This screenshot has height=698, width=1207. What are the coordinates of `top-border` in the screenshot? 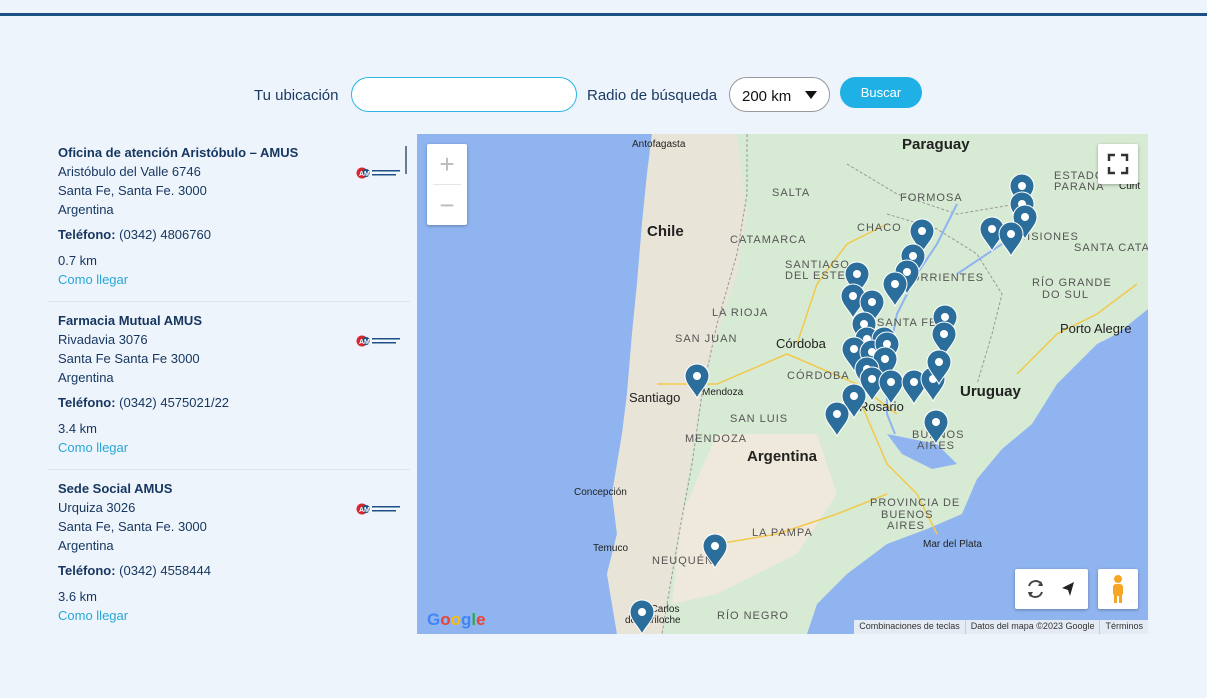 It's located at (603, 14).